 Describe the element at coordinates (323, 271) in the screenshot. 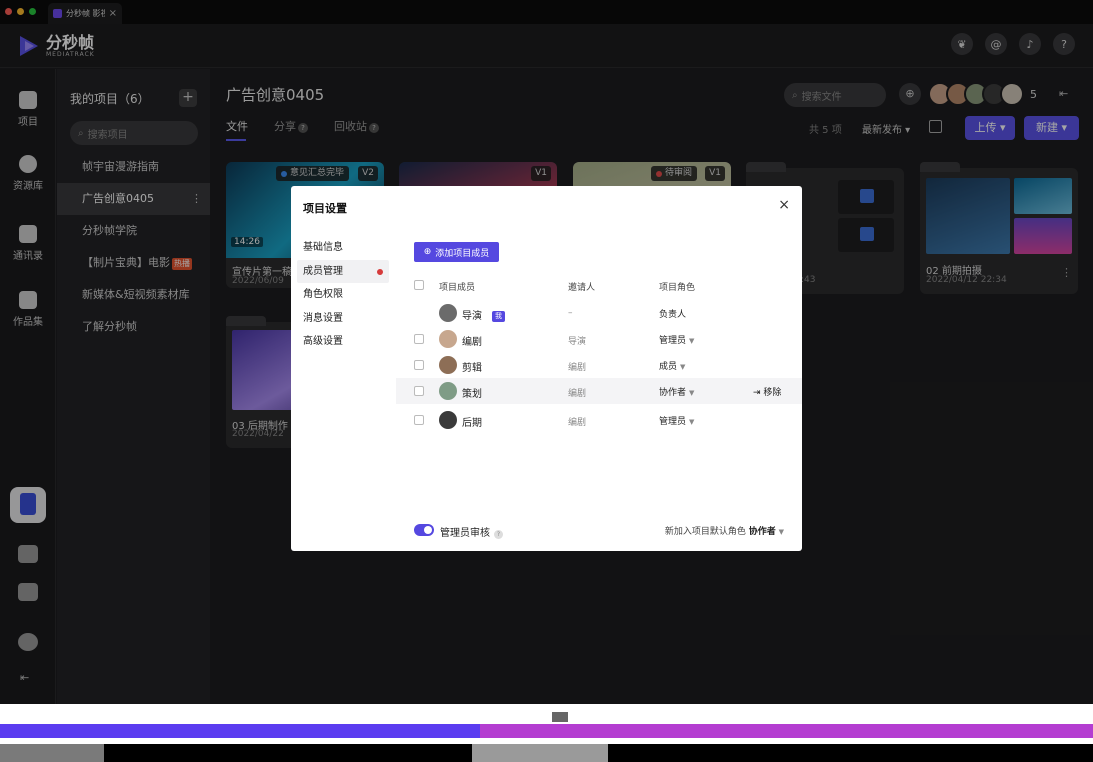

I see `nav-label: 成员管理` at that location.